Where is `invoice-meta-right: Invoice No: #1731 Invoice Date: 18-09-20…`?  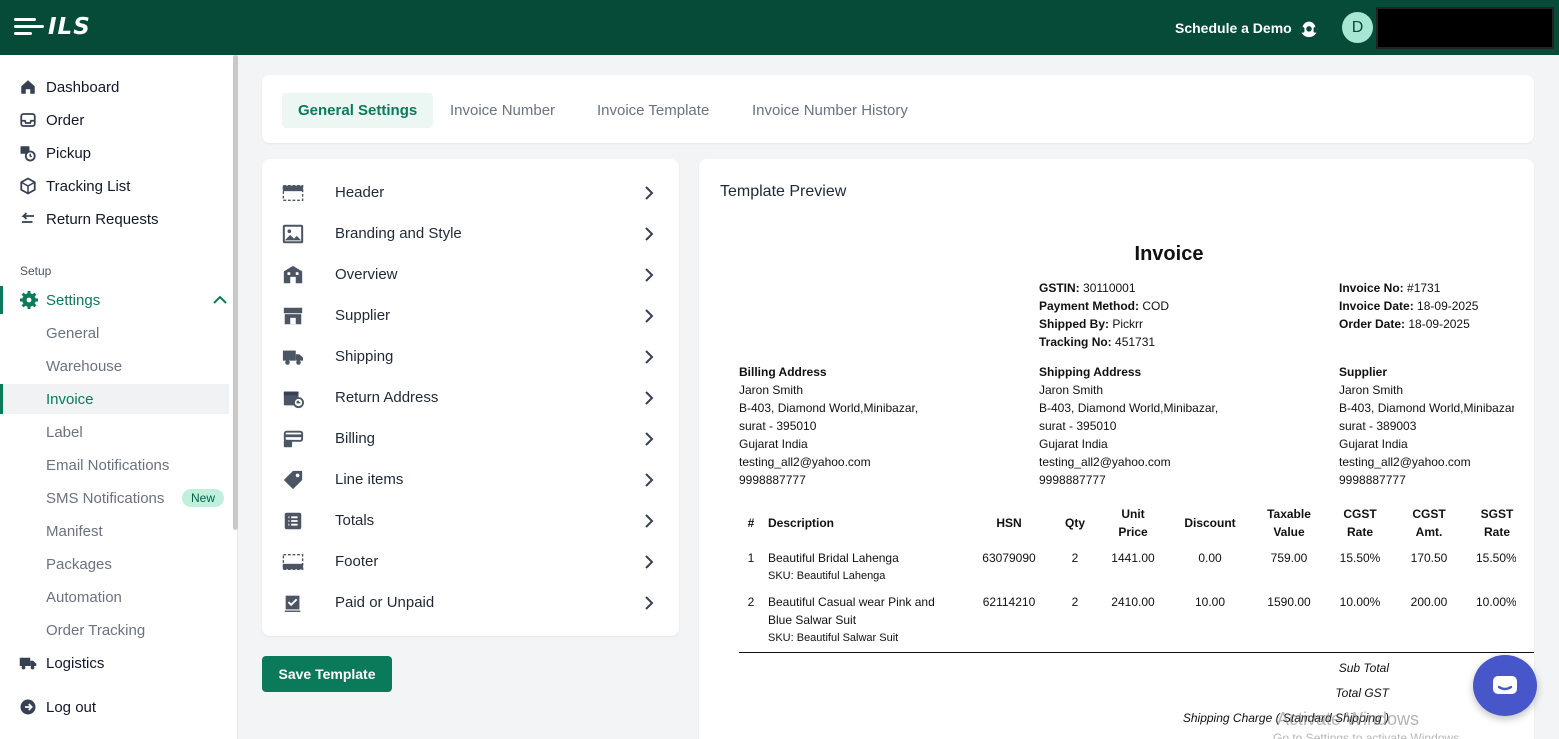
invoice-meta-right: Invoice No: #1731 Invoice Date: 18-09-20… is located at coordinates (1408, 306).